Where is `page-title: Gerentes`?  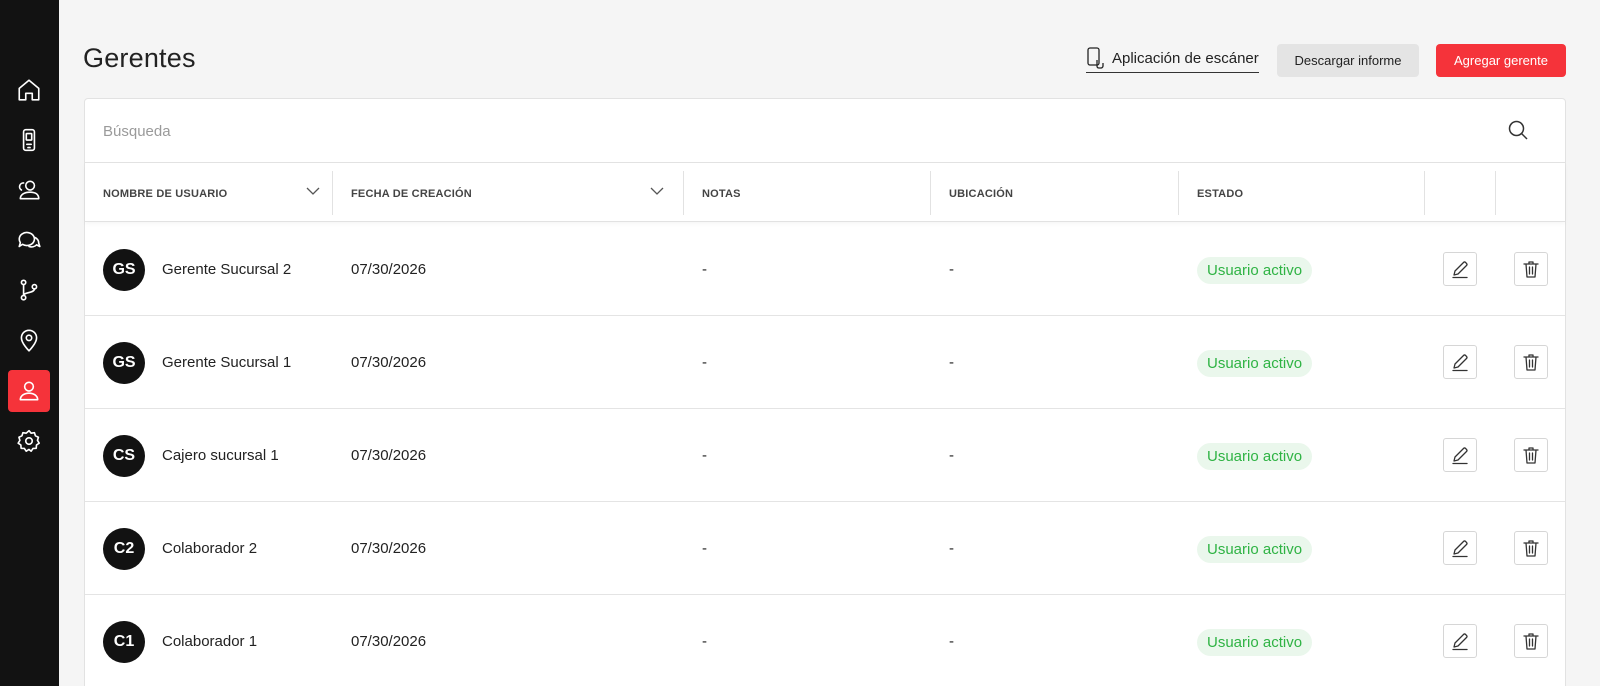 page-title: Gerentes is located at coordinates (139, 58).